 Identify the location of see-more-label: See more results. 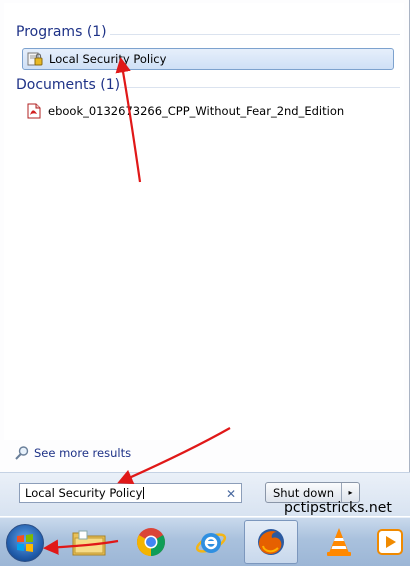
(83, 453).